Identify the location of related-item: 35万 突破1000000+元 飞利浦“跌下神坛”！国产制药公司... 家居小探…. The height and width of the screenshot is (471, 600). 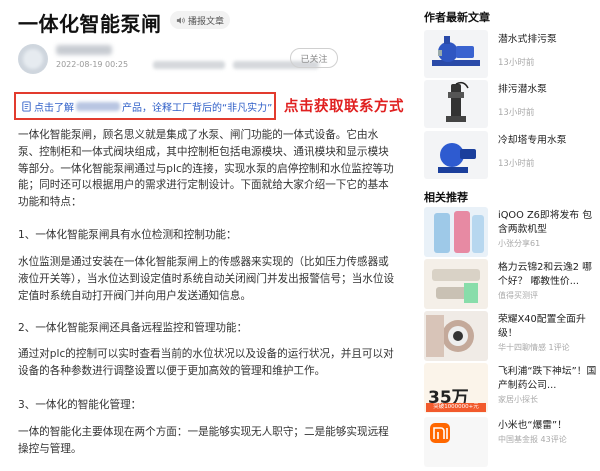
(512, 389).